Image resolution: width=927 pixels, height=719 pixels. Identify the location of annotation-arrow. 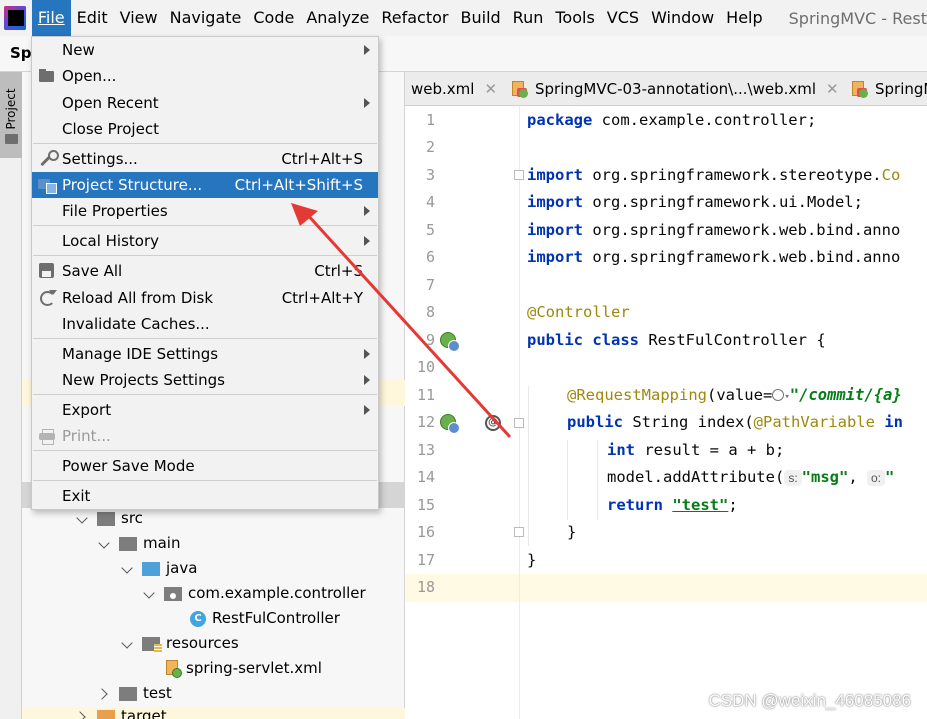
(401, 321).